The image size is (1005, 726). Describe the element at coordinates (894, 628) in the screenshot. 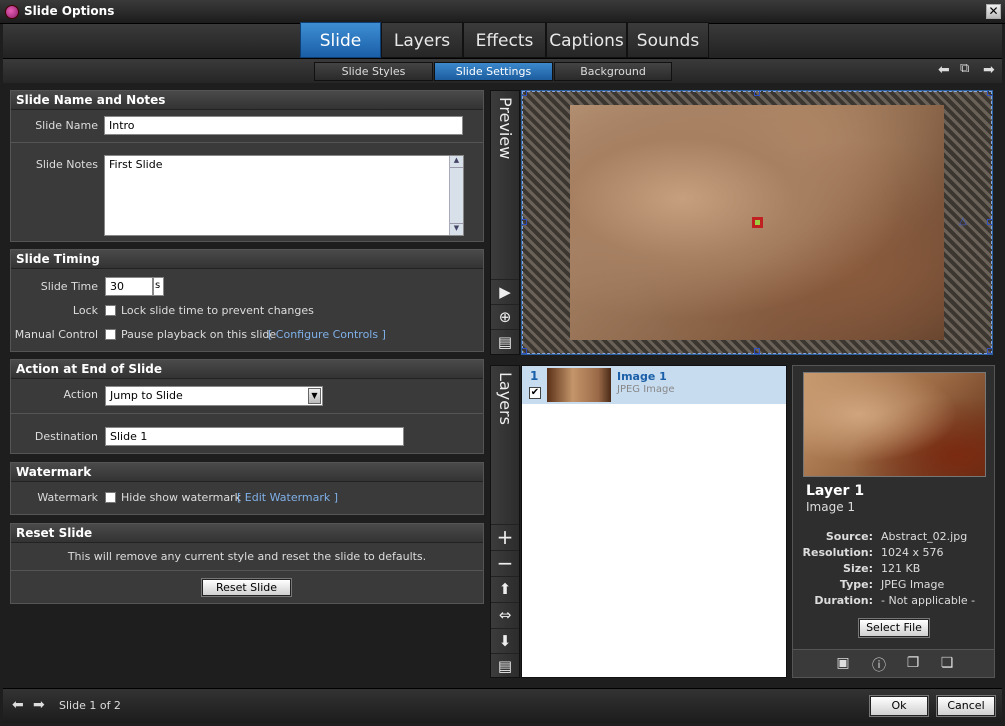

I see `select-file-button: Select File` at that location.